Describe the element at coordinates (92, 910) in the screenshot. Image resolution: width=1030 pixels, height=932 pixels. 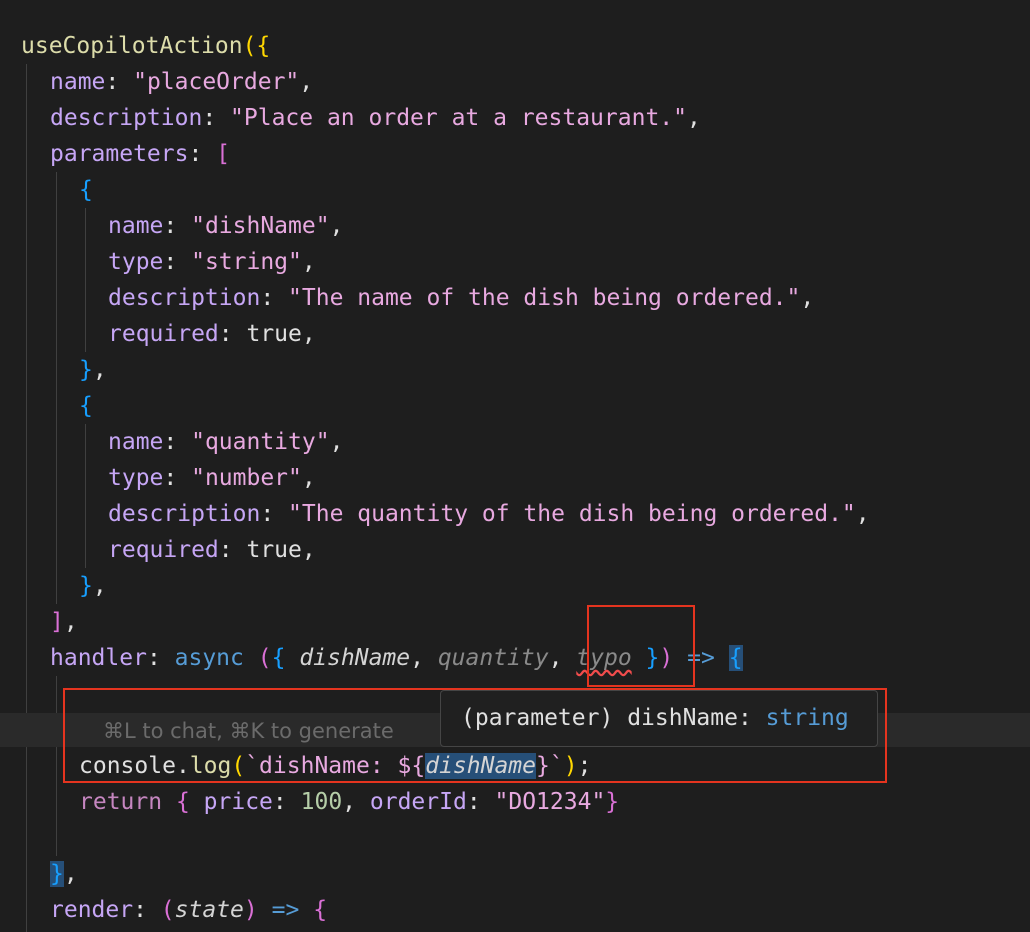
I see `property-key: render` at that location.